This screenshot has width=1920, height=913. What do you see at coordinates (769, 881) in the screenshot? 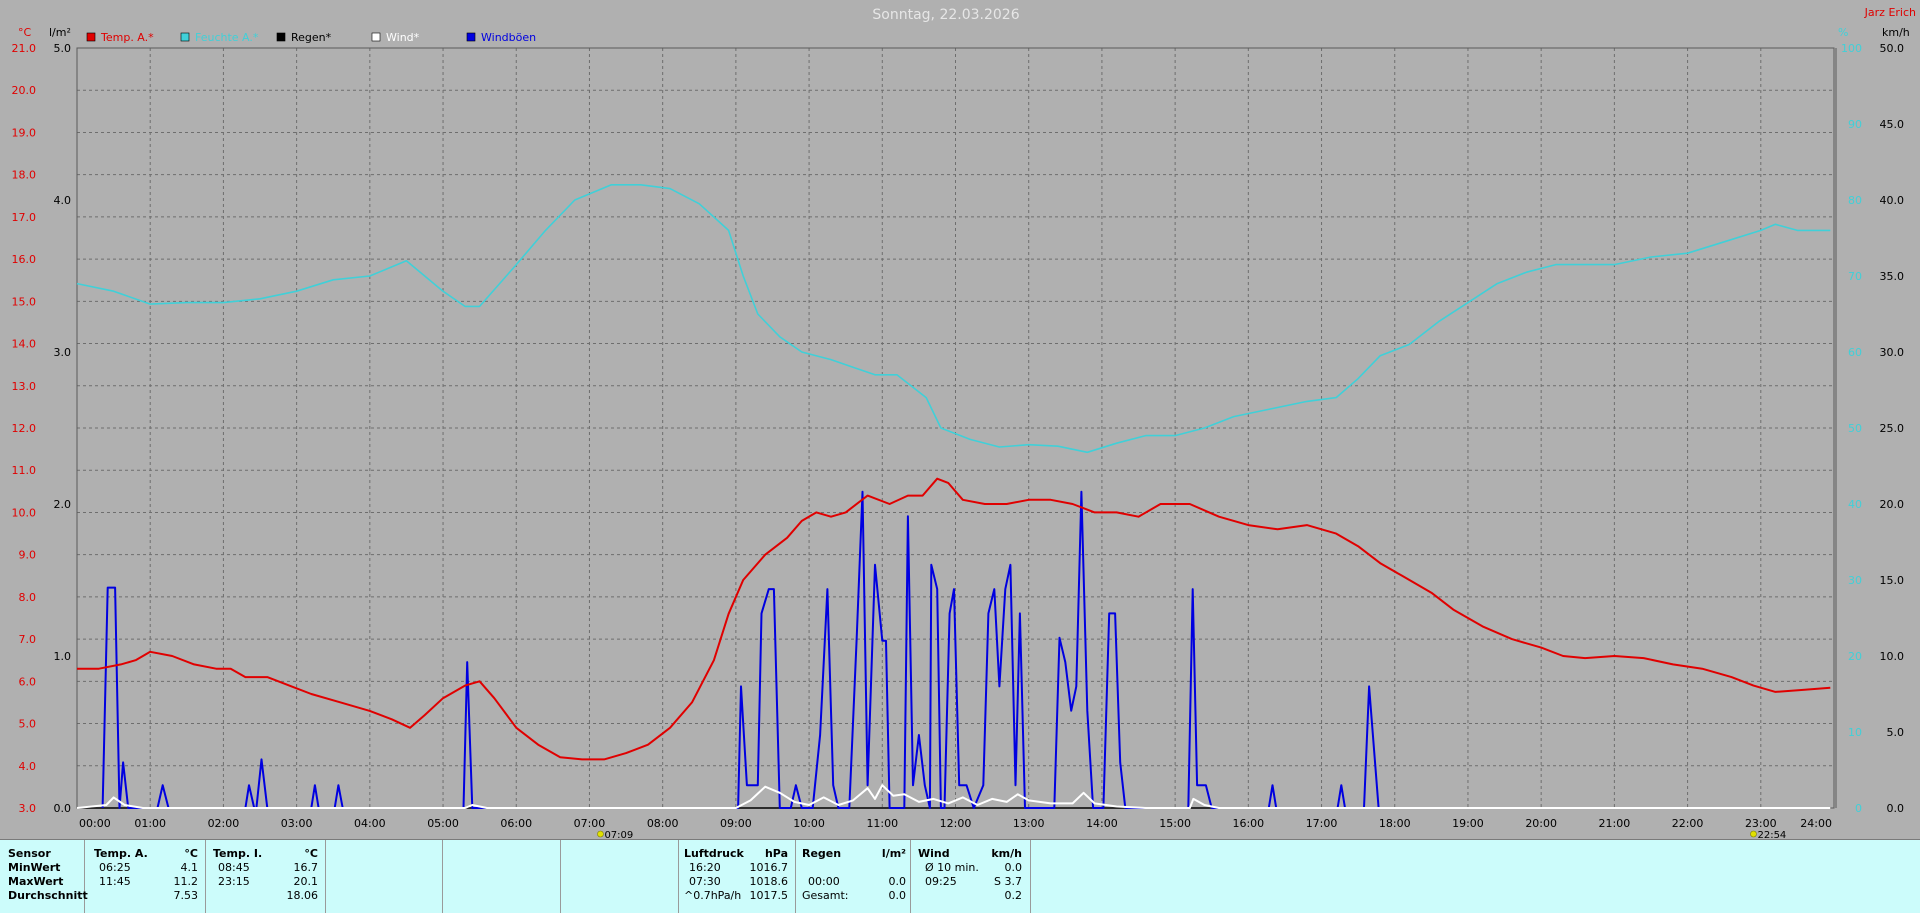
I see `pressure-max: 1018.6` at bounding box center [769, 881].